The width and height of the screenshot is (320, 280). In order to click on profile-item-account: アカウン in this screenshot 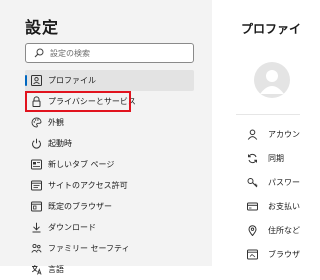, I will do `click(273, 134)`.